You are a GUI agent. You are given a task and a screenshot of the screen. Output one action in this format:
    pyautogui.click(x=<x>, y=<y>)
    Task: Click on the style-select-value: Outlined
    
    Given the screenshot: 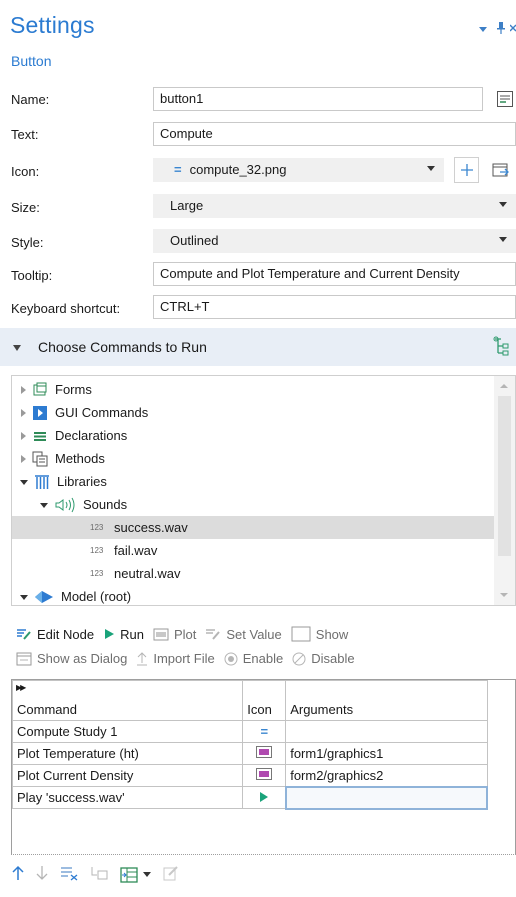 What is the action you would take?
    pyautogui.click(x=194, y=240)
    